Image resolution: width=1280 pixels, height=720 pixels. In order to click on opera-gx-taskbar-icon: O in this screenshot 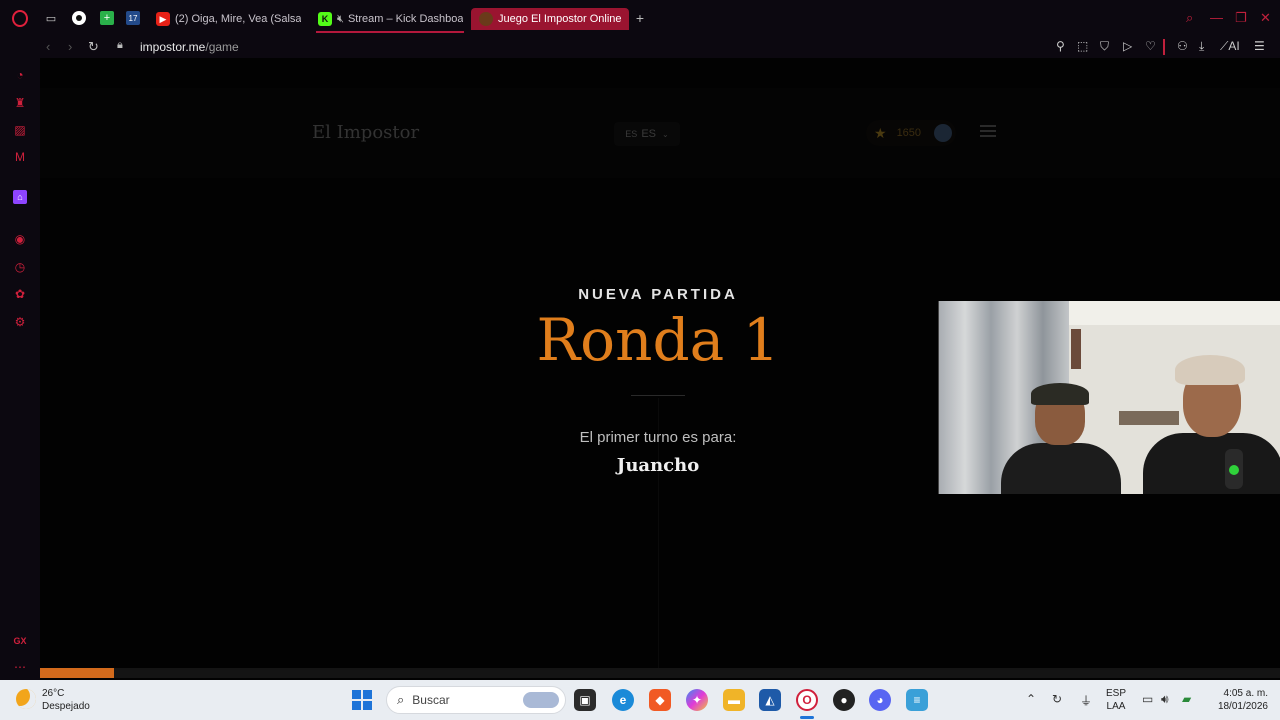, I will do `click(807, 700)`.